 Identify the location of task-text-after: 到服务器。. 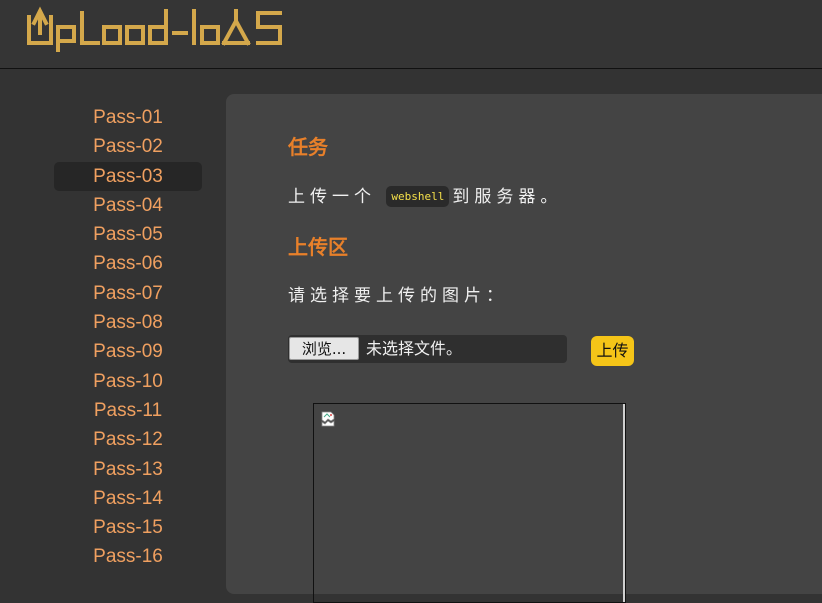
(507, 197).